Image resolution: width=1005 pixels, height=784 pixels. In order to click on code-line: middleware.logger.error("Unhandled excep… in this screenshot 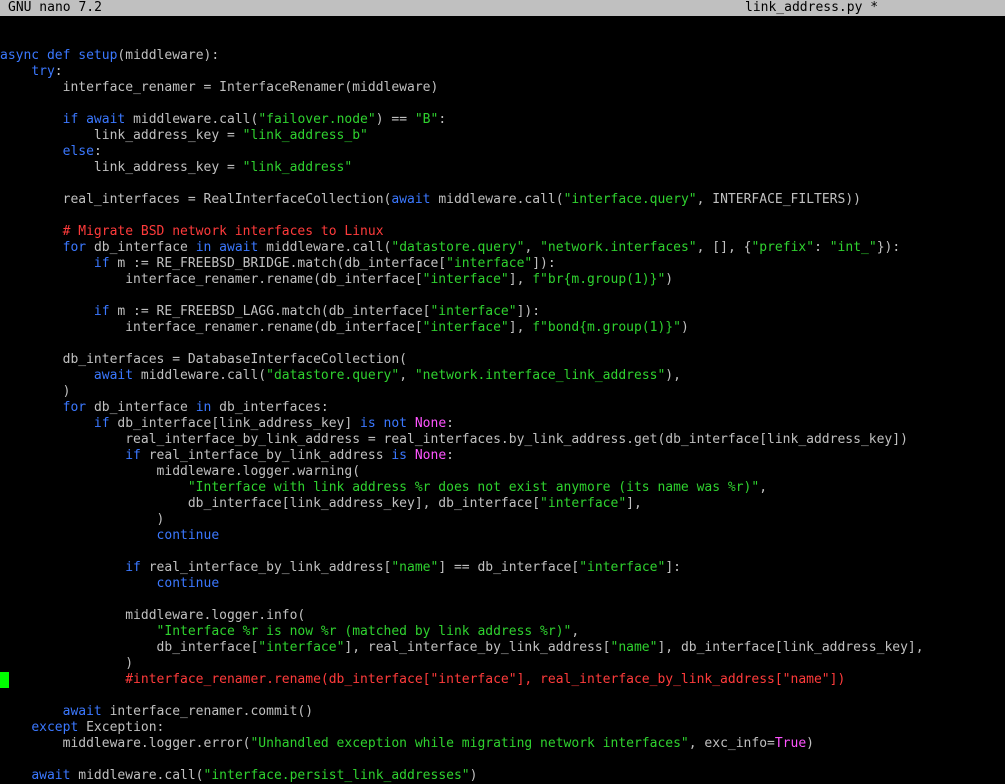, I will do `click(502, 744)`.